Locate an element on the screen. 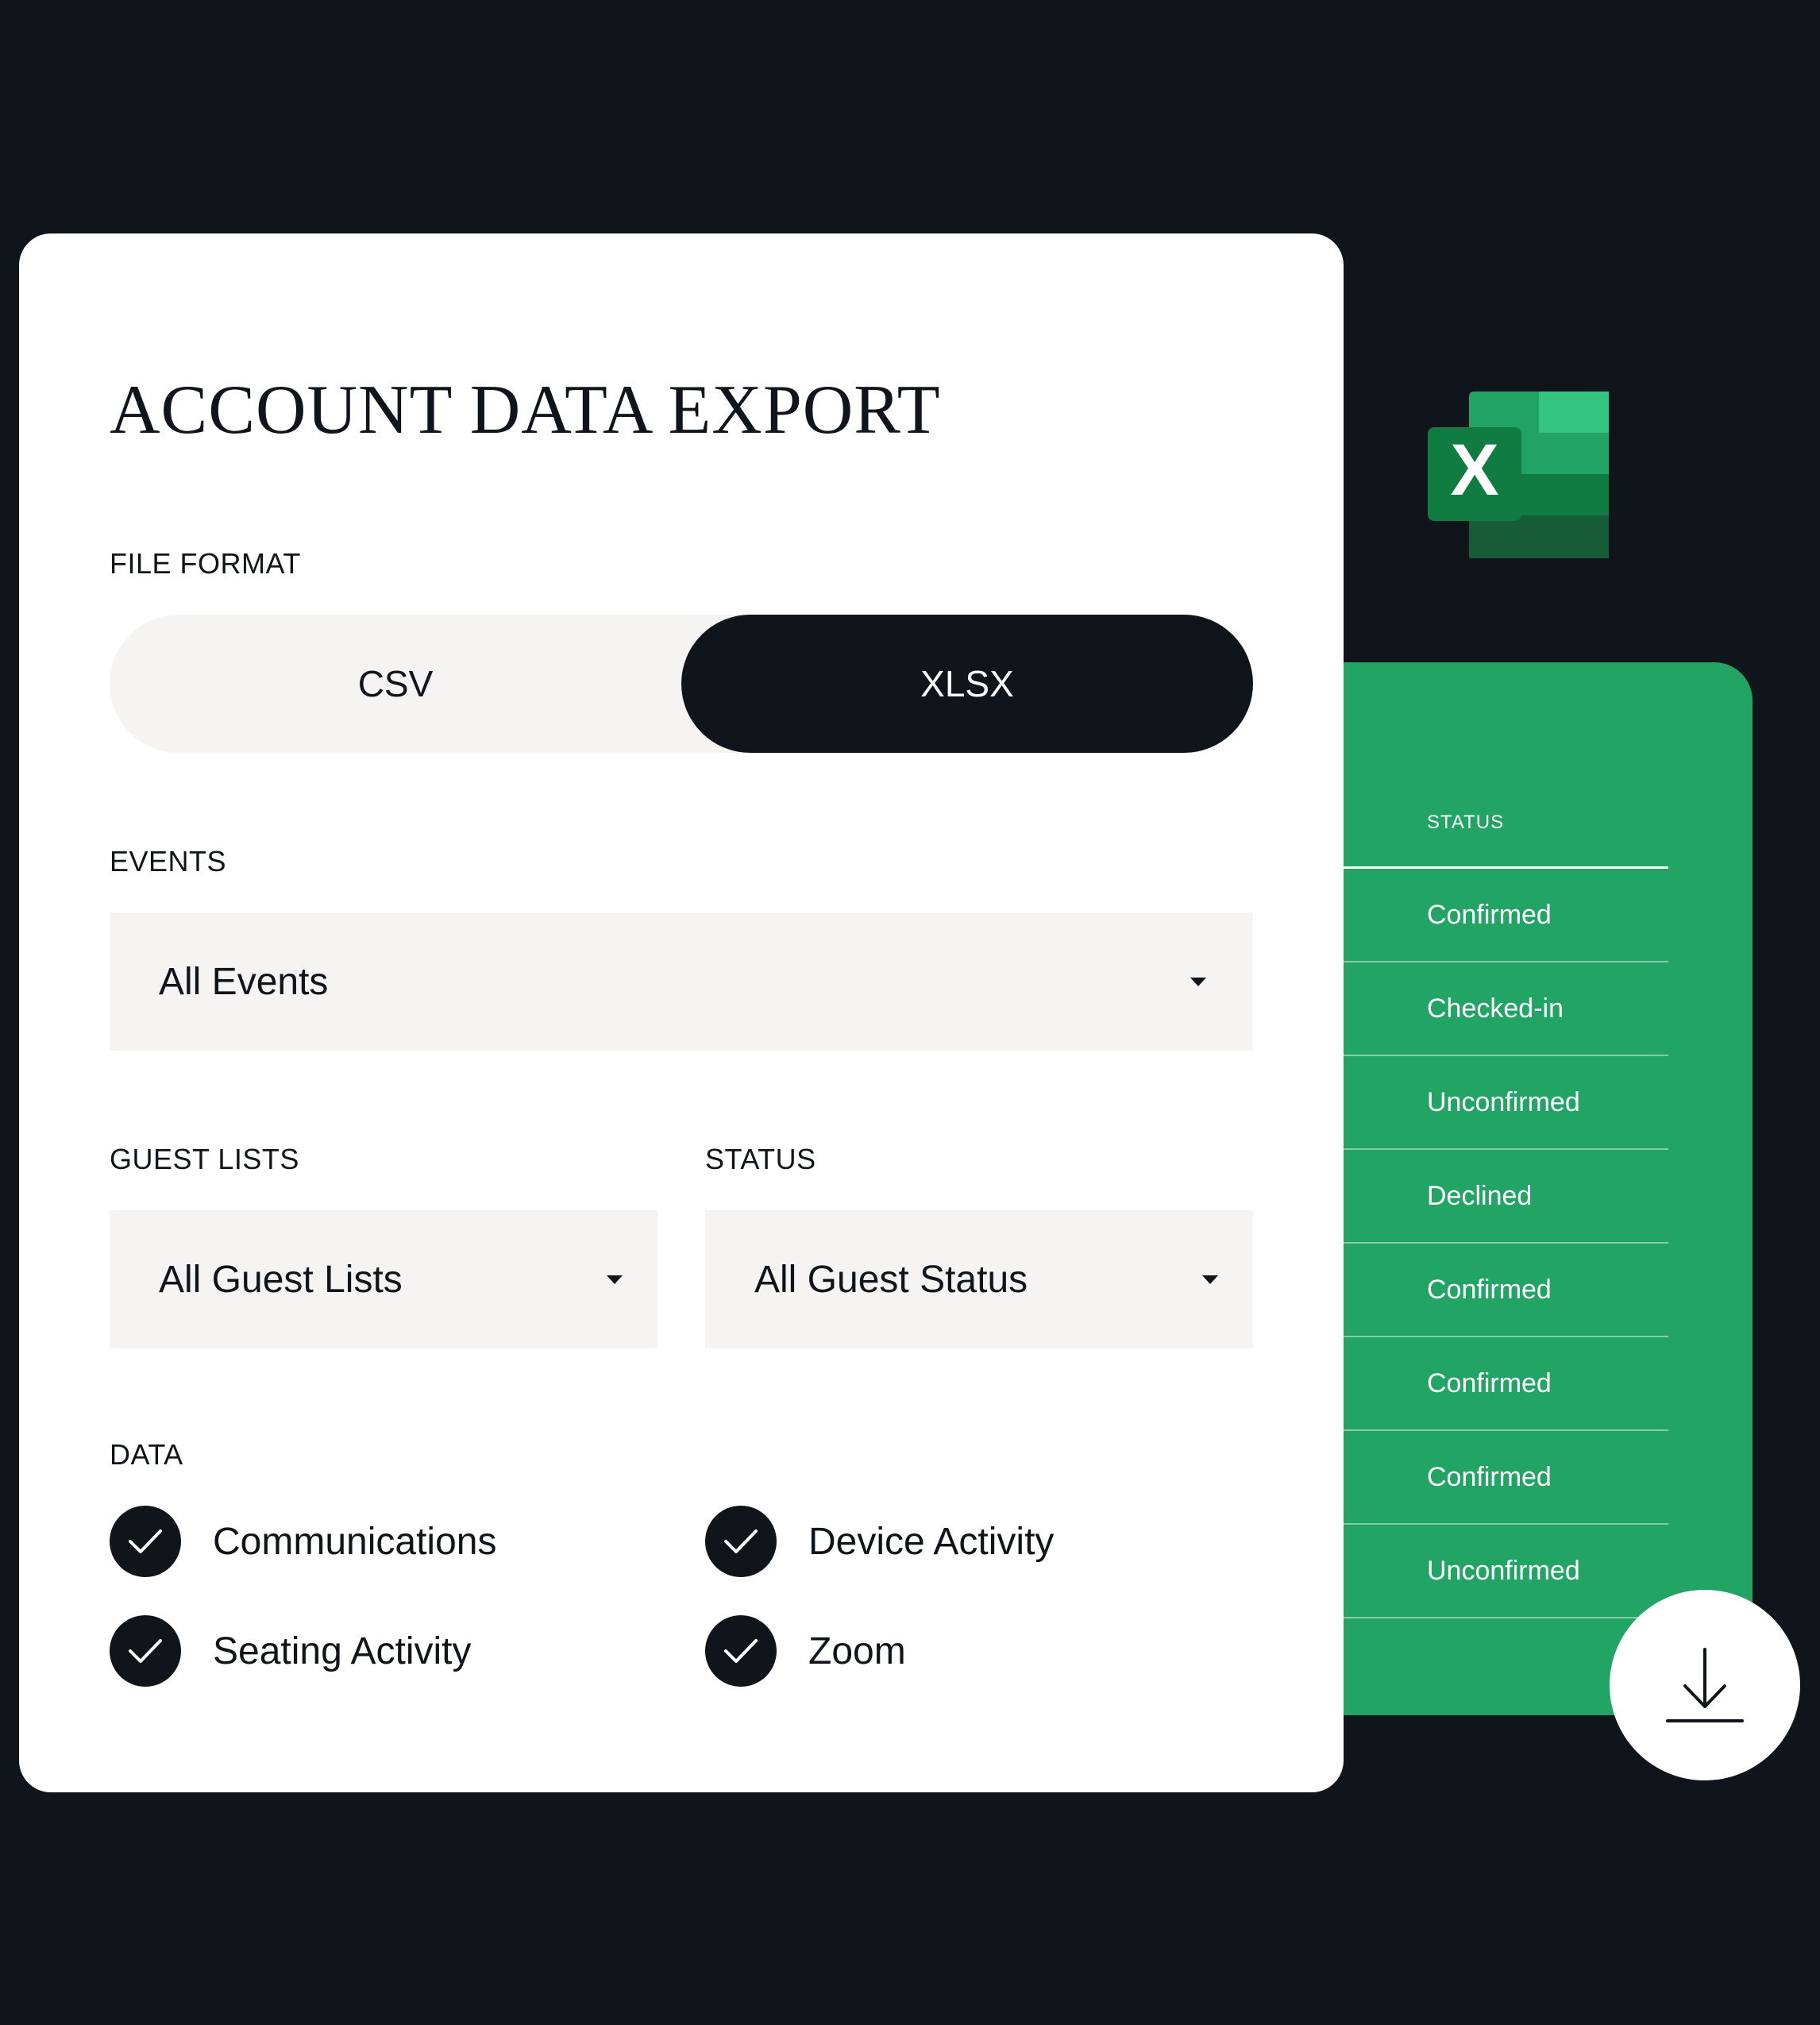 The height and width of the screenshot is (2025, 1820). format-option-csv: CSV is located at coordinates (395, 684).